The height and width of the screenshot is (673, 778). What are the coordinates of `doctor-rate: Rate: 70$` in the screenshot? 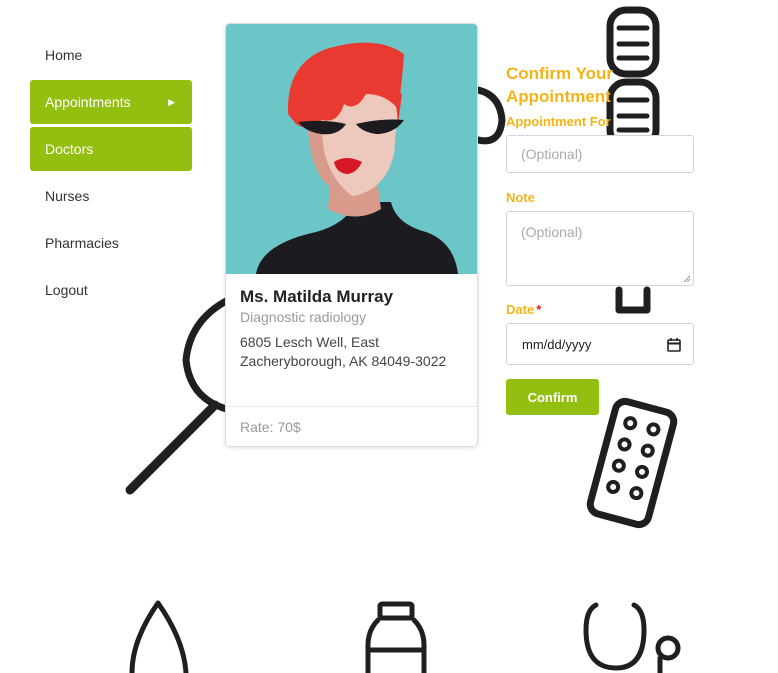 It's located at (270, 426).